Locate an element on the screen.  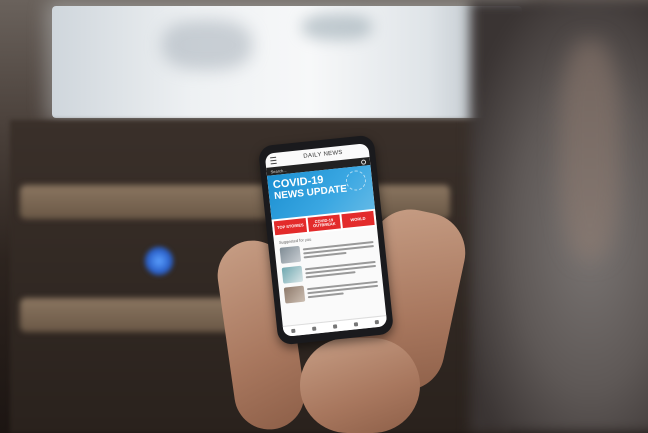
bottom-tab-bar is located at coordinates (335, 326).